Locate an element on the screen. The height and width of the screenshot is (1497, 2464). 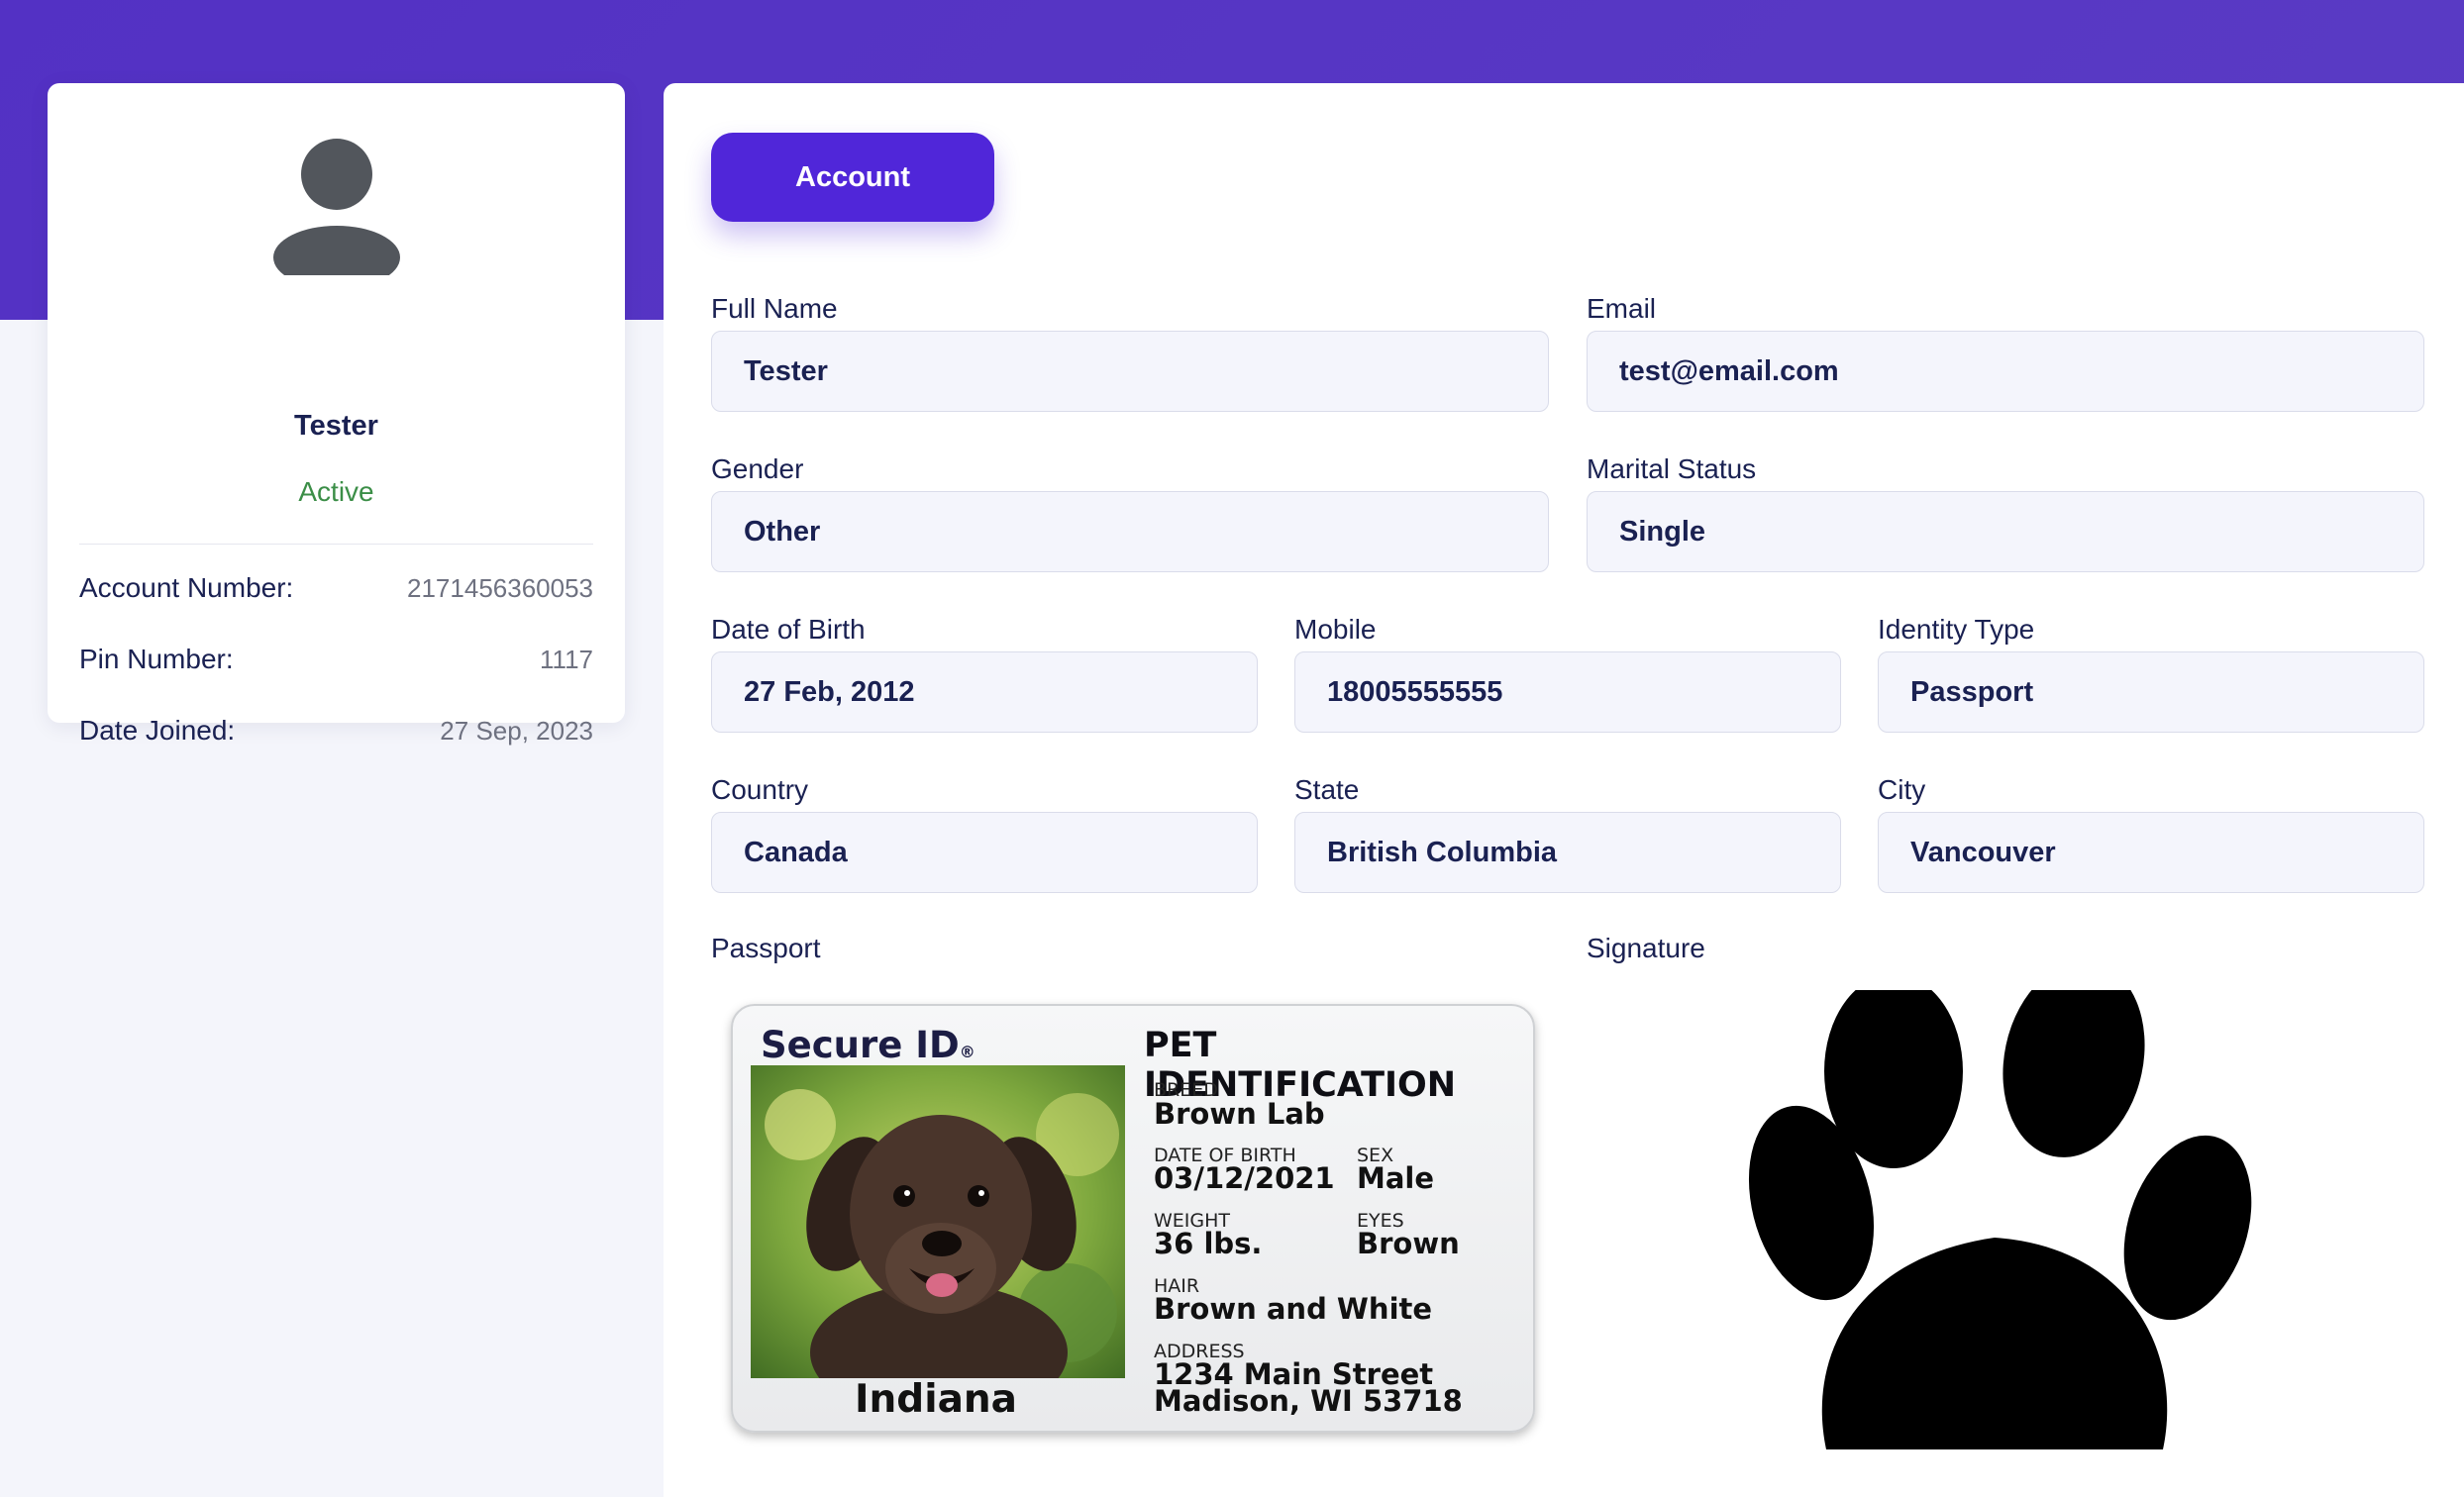
mobile-label: Mobile is located at coordinates (1336, 629).